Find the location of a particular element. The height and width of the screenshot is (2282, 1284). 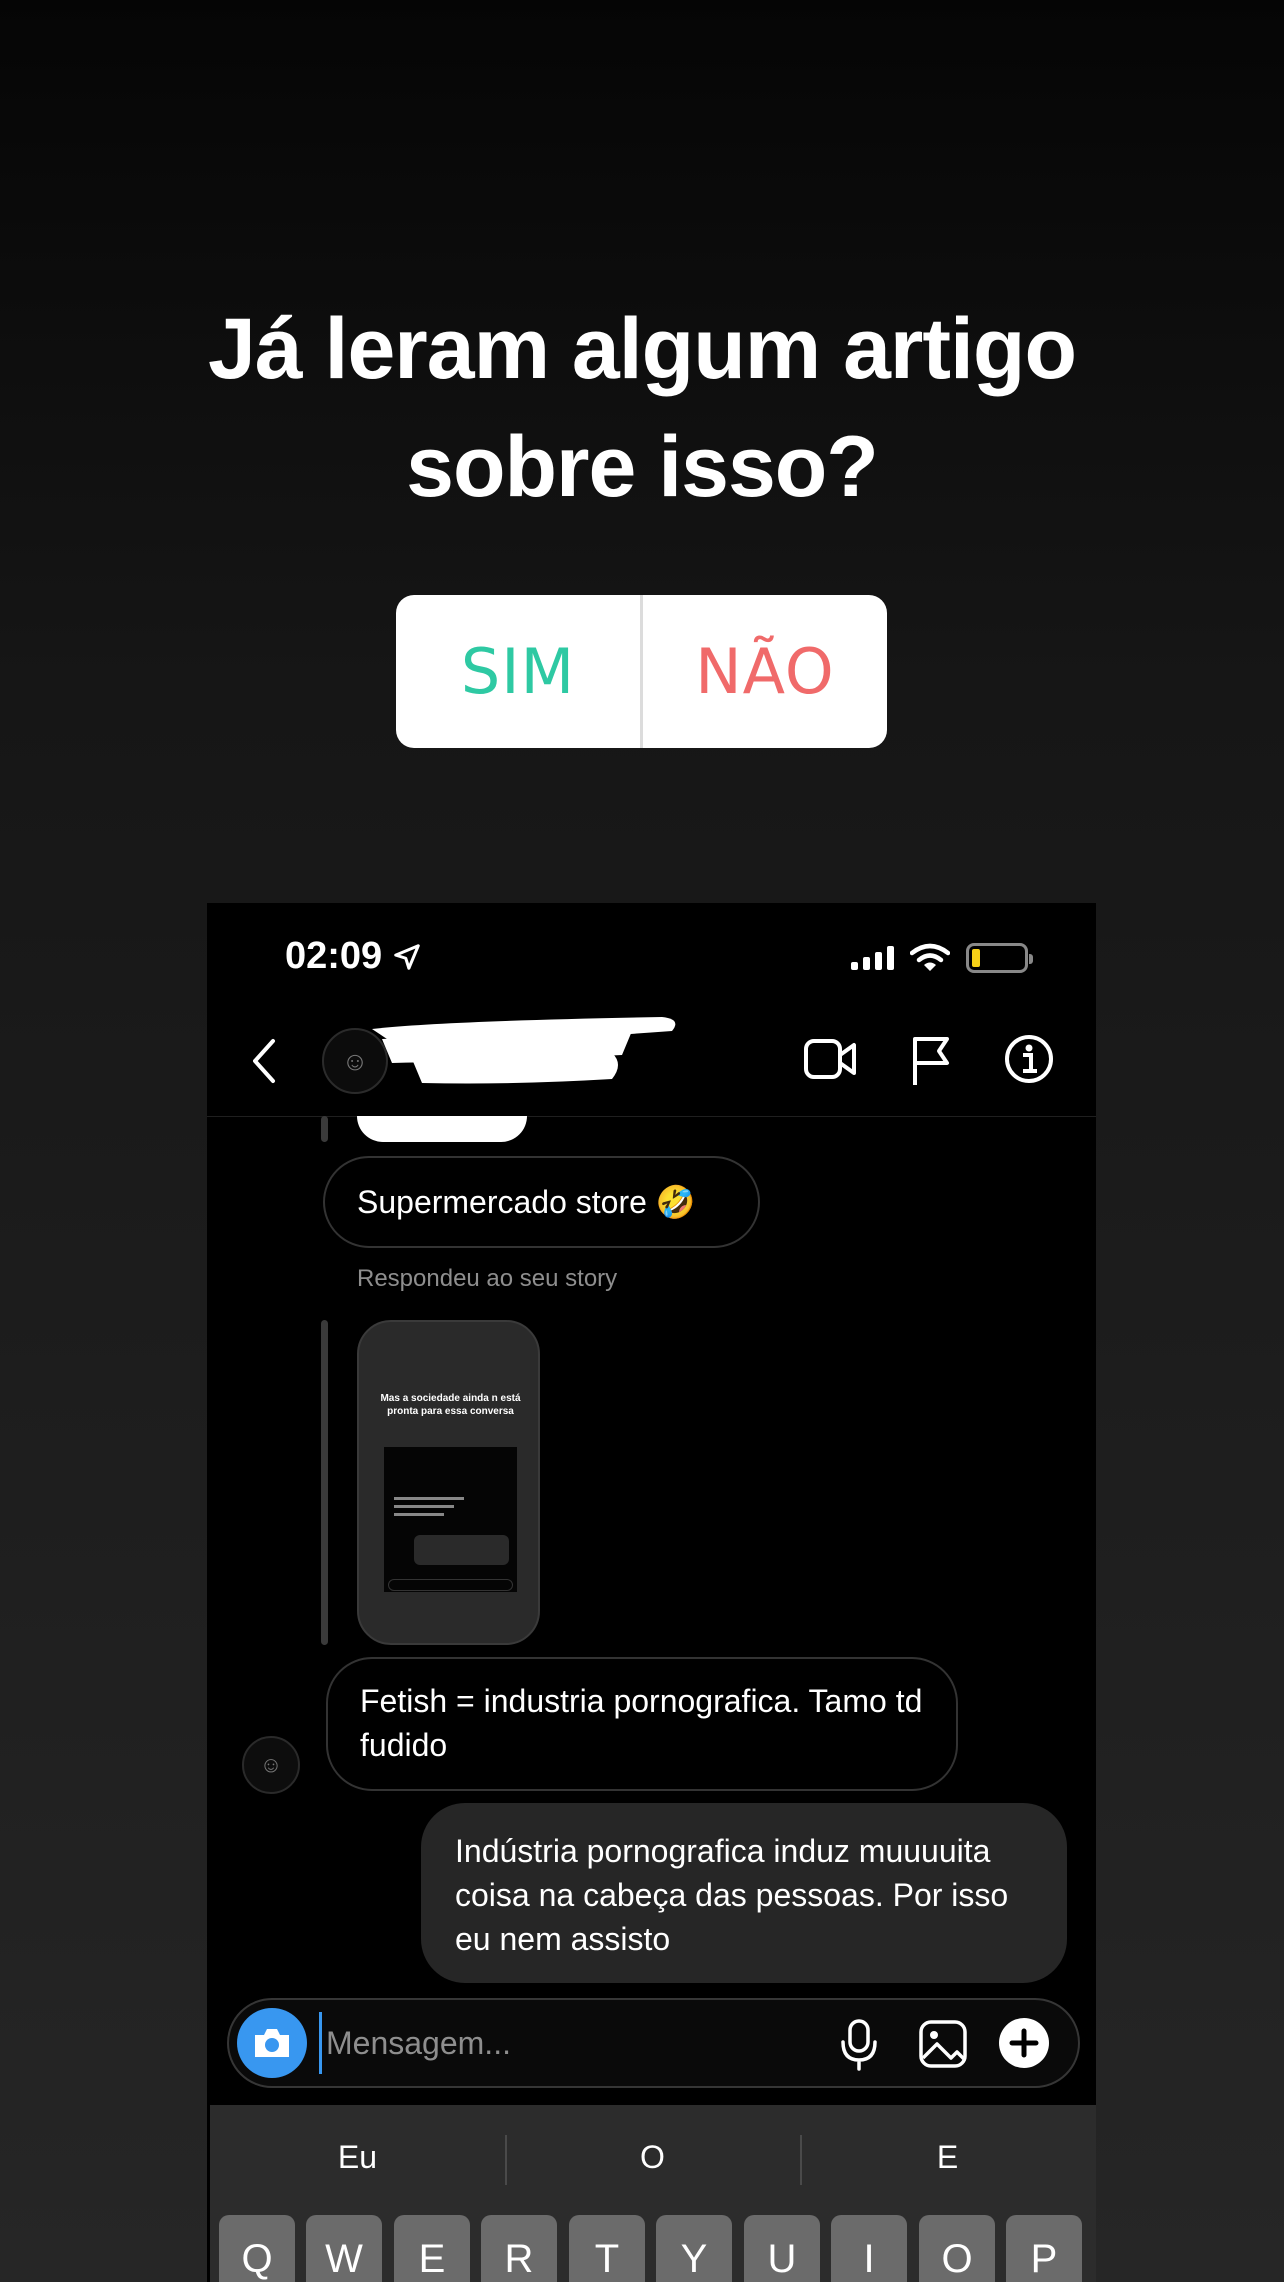

battery-level is located at coordinates (976, 958).